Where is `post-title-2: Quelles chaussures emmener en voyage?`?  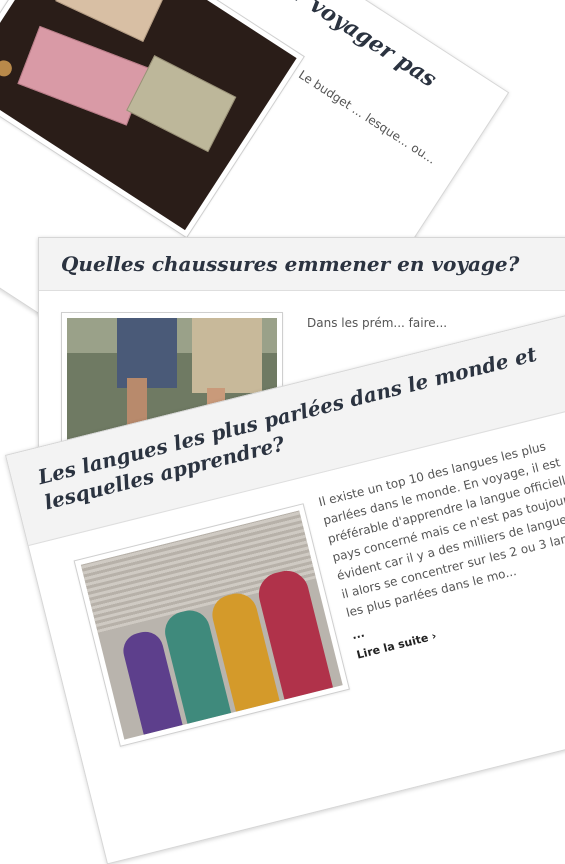
post-title-2: Quelles chaussures emmener en voyage? is located at coordinates (290, 264).